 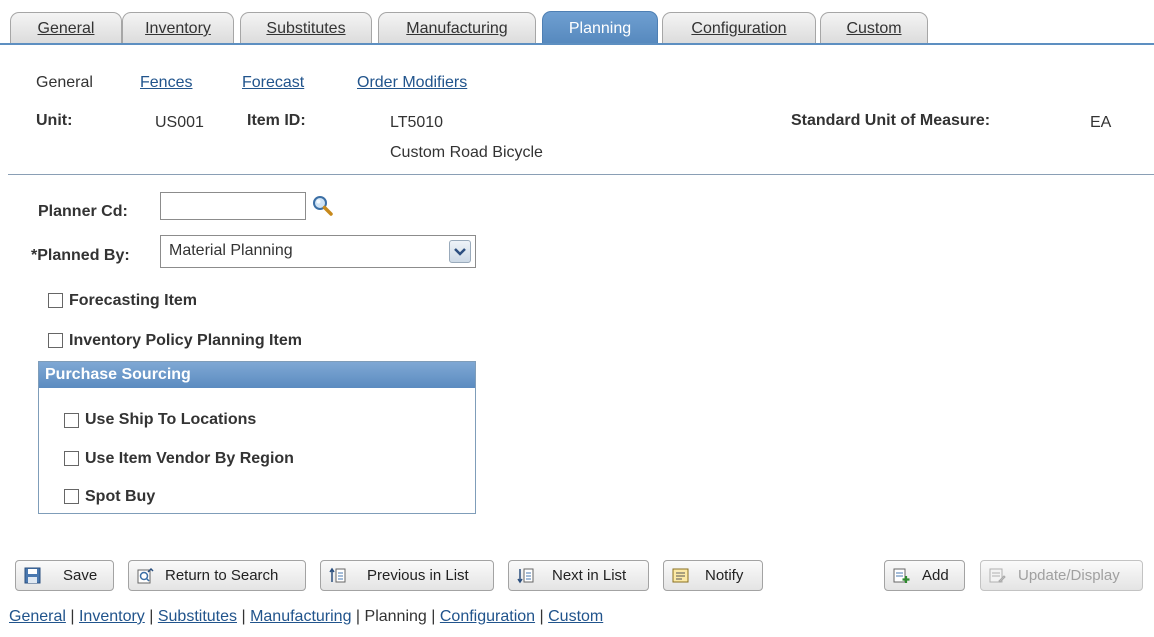 I want to click on tab-planning: Planning, so click(x=600, y=28).